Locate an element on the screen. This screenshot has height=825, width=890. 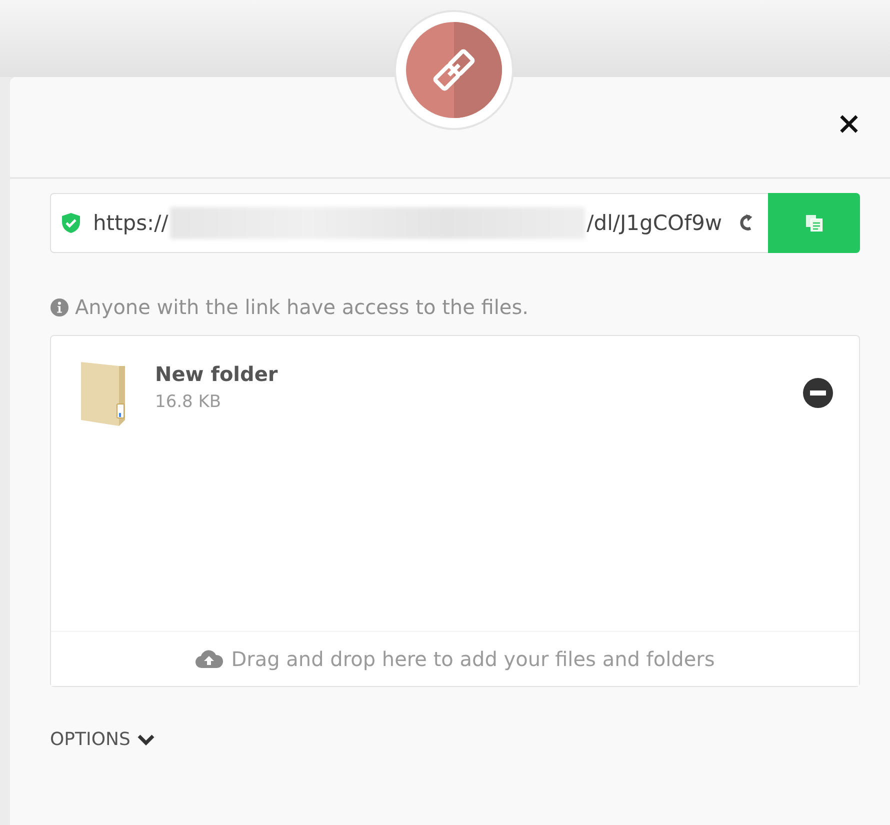
info-icon is located at coordinates (59, 307).